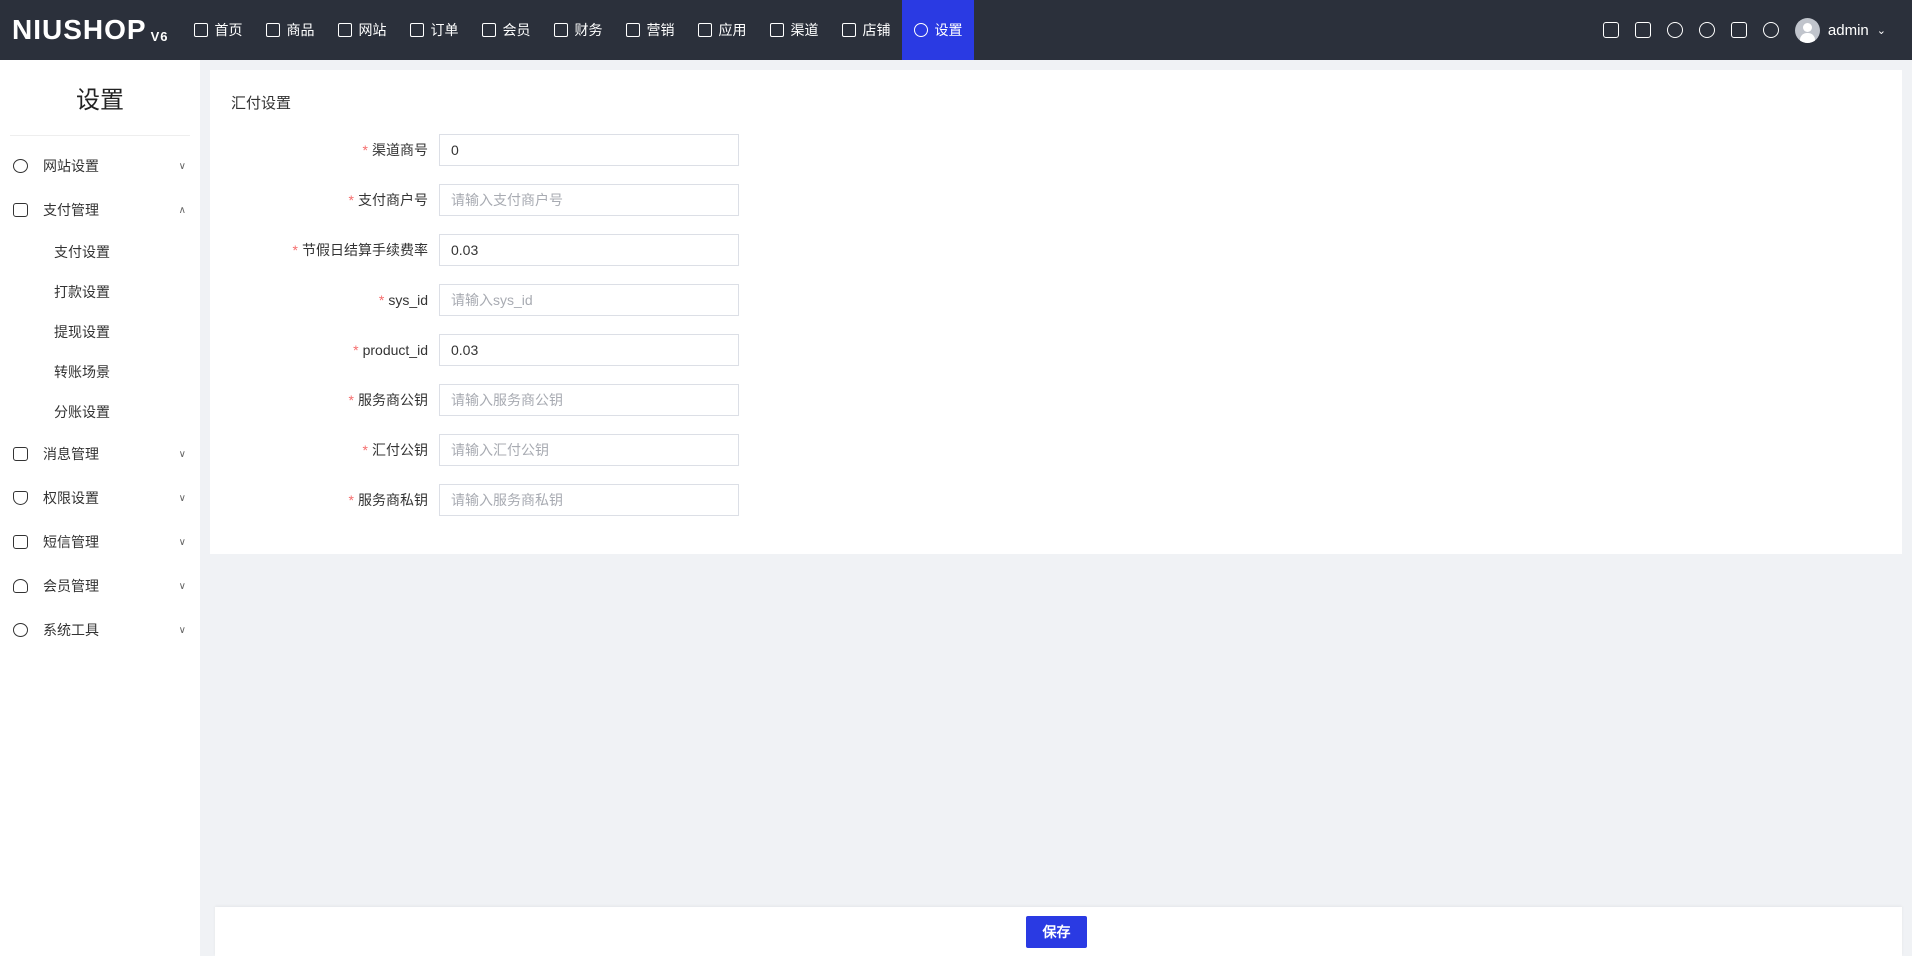 The image size is (1912, 956). I want to click on huifu-public-key-input, so click(589, 450).